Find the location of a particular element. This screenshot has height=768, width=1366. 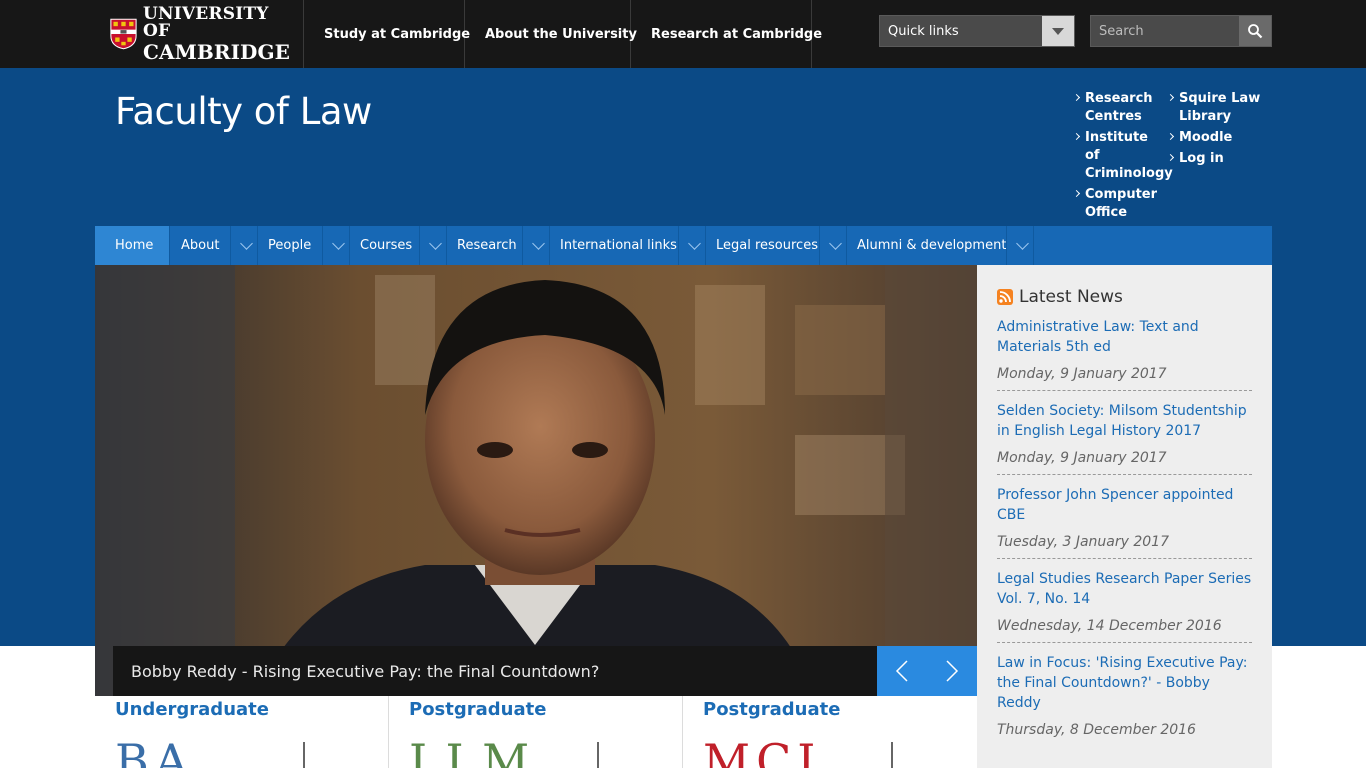

nav-about: About is located at coordinates (214, 245).